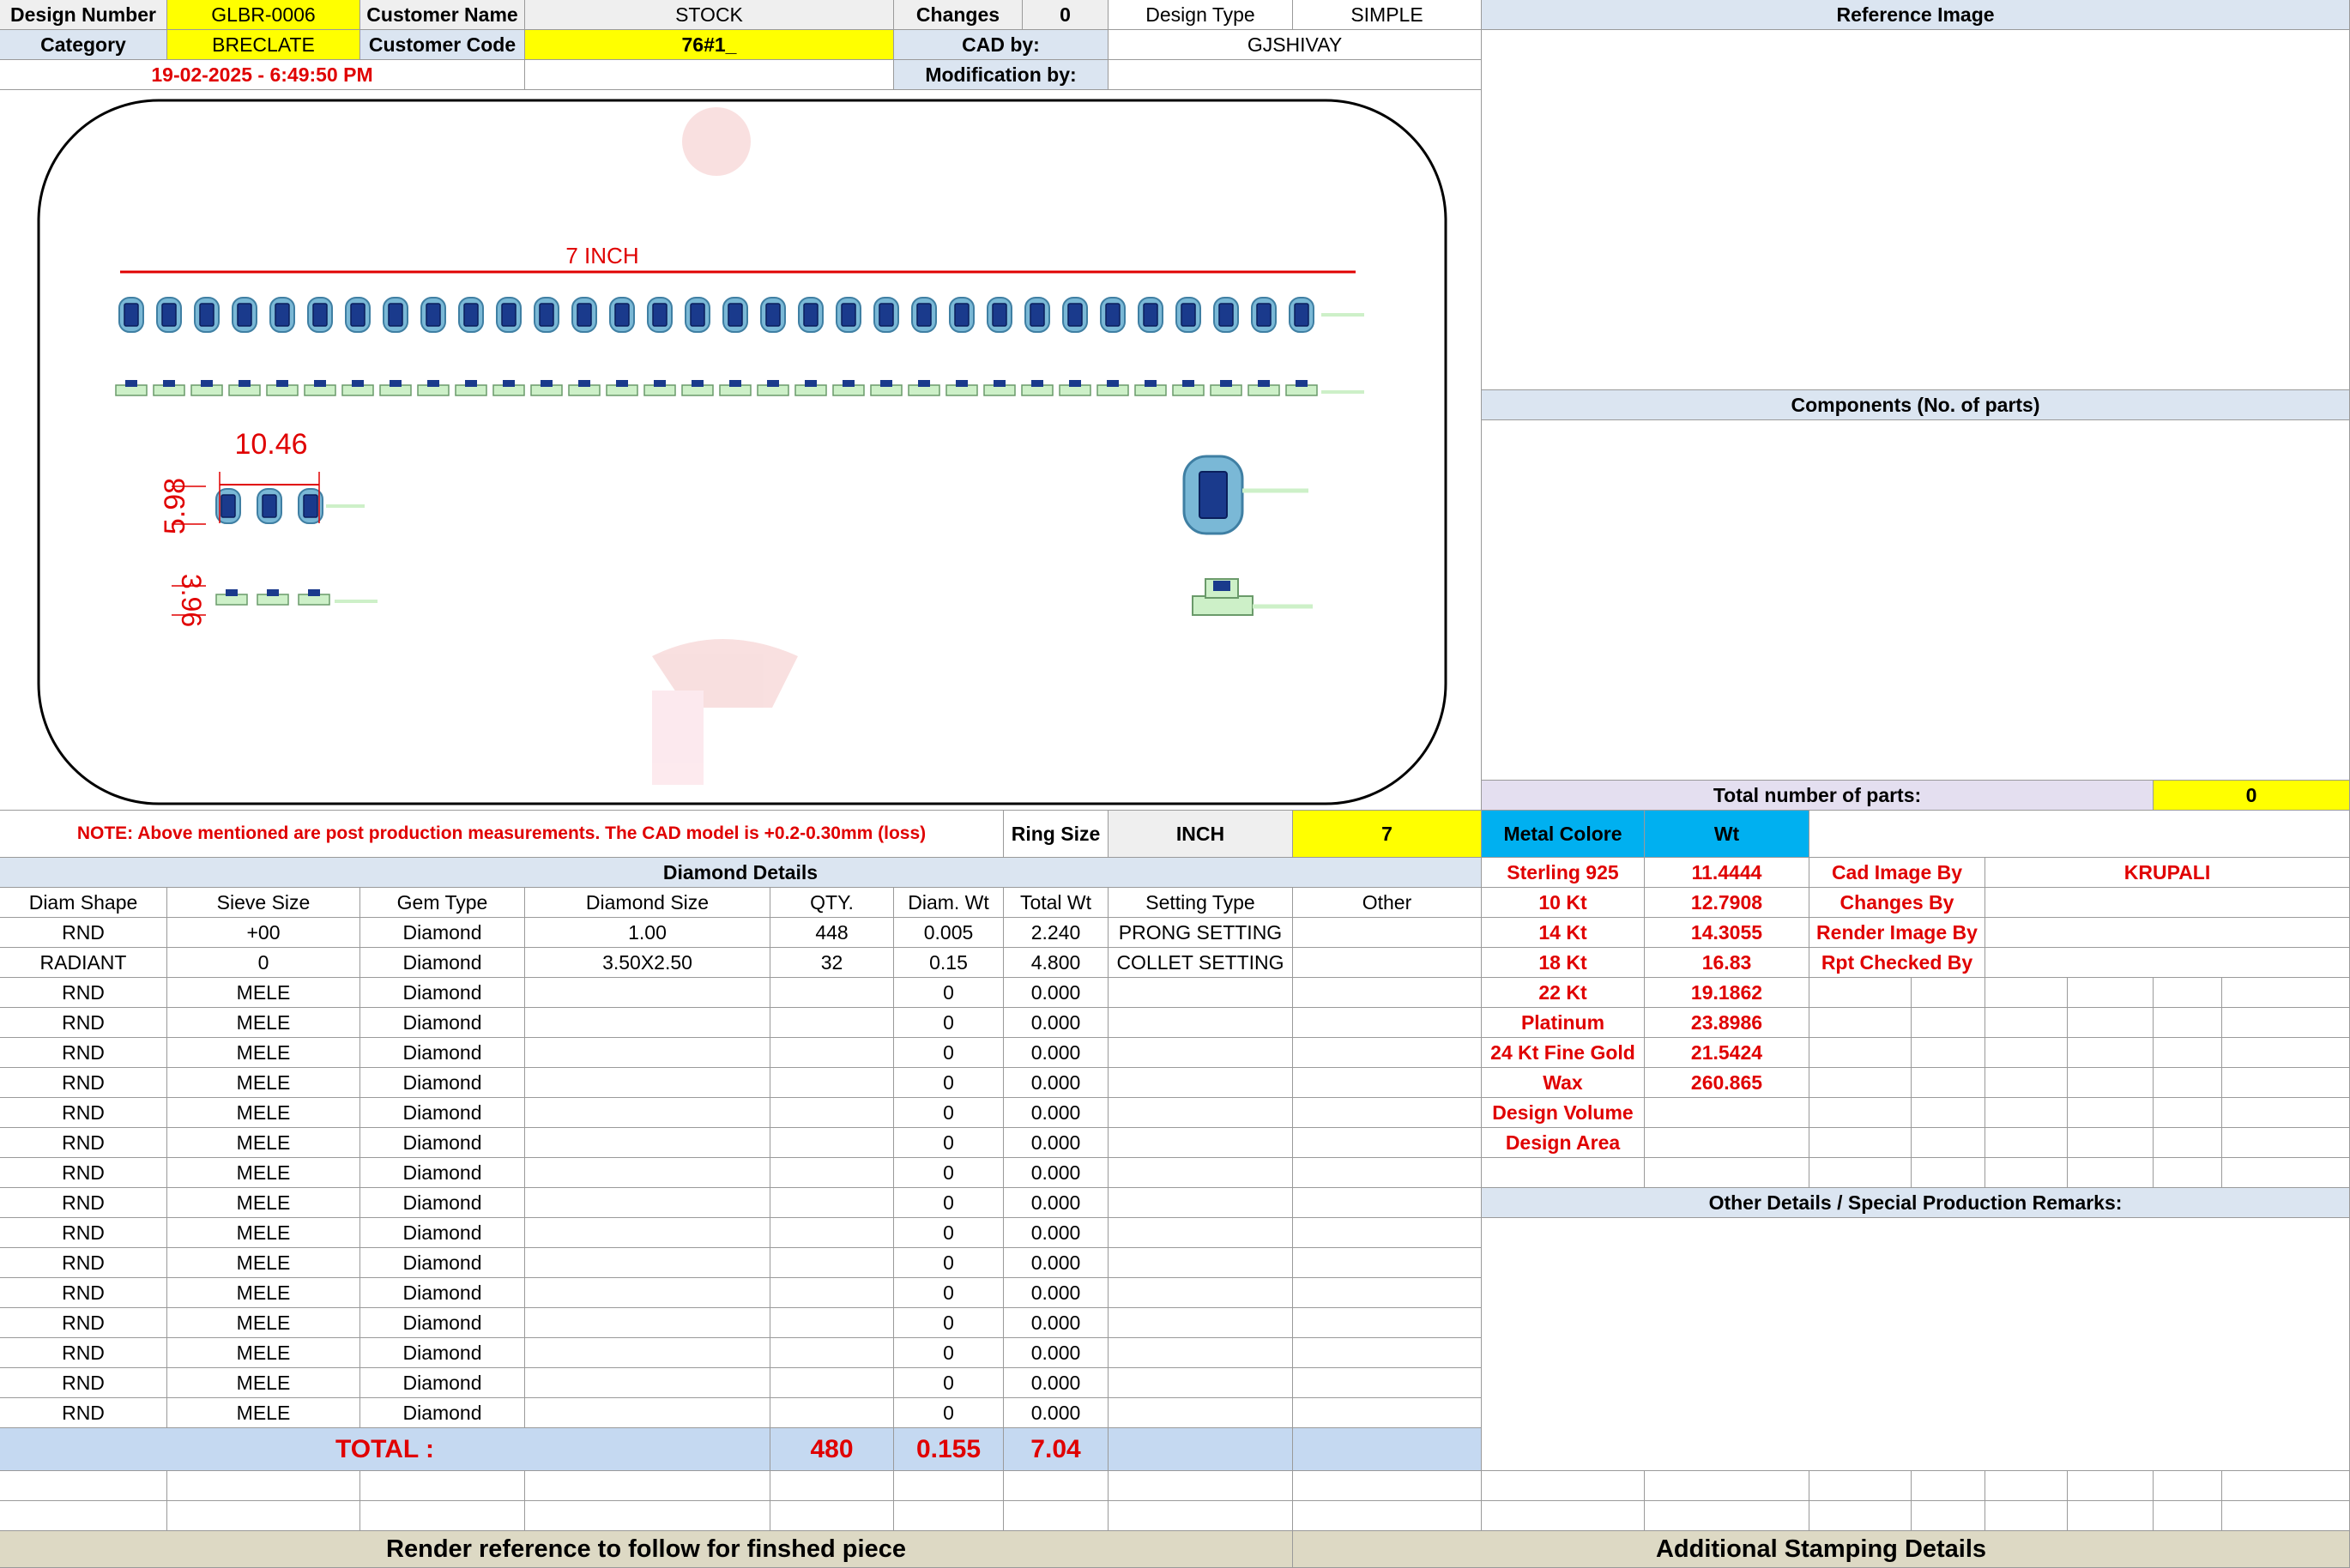 The image size is (2350, 1568). What do you see at coordinates (2167, 873) in the screenshot?
I see `credit-value: KRUPALI` at bounding box center [2167, 873].